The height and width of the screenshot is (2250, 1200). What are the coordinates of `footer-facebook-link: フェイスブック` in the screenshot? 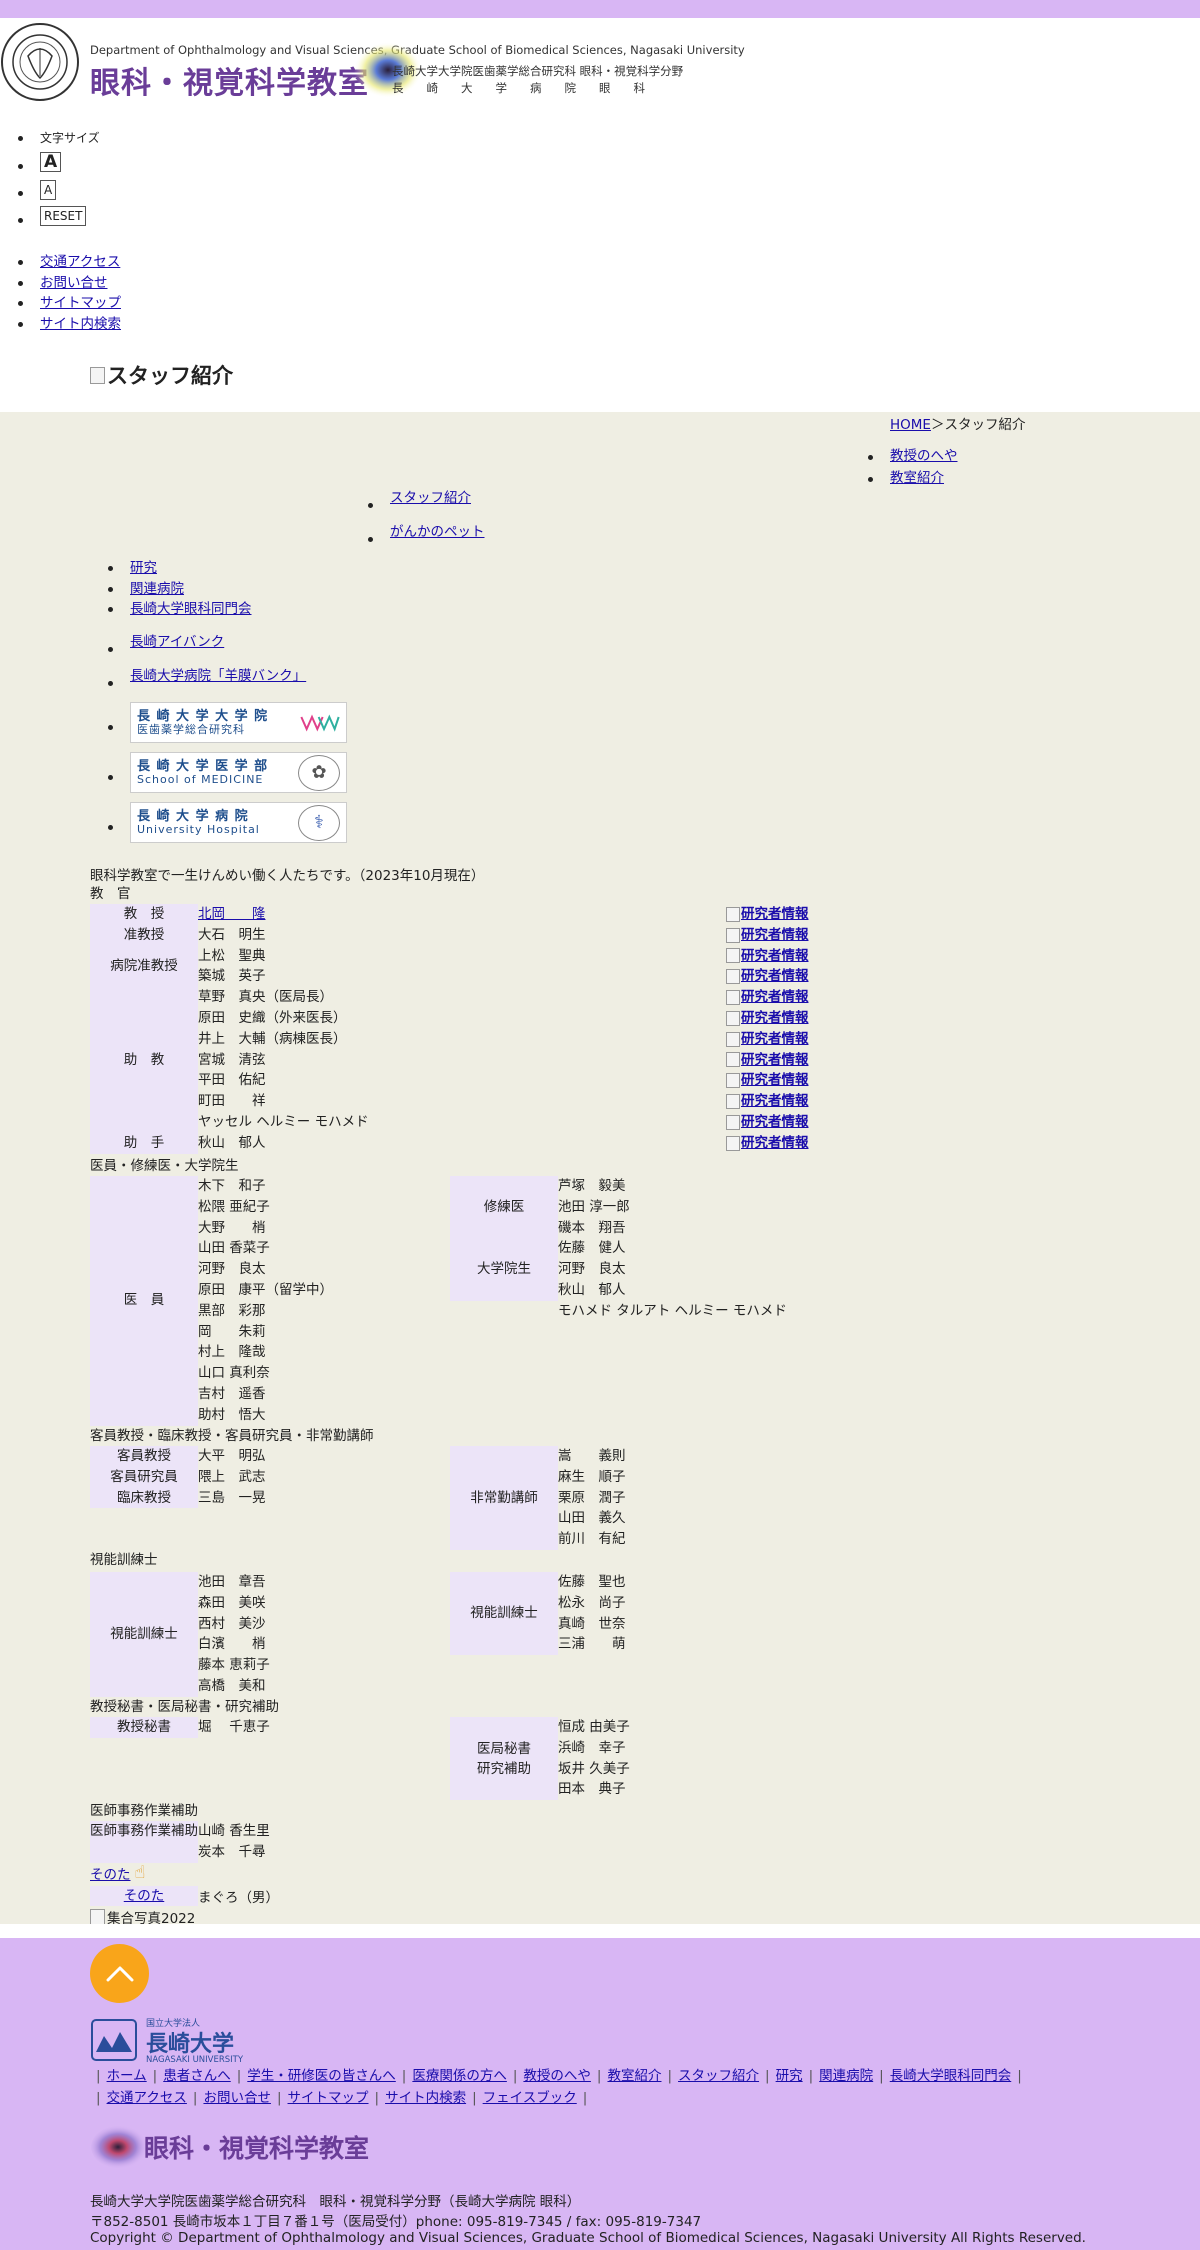 It's located at (530, 2098).